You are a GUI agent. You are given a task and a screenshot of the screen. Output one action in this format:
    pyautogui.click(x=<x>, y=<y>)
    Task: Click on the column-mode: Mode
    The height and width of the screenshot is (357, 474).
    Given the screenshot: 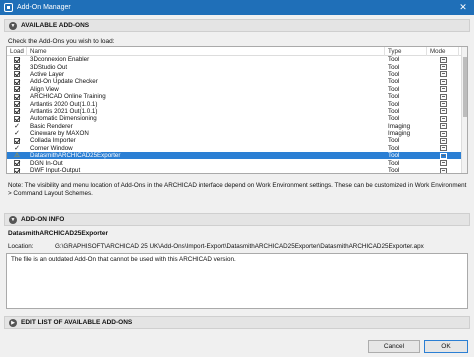 What is the action you would take?
    pyautogui.click(x=443, y=51)
    